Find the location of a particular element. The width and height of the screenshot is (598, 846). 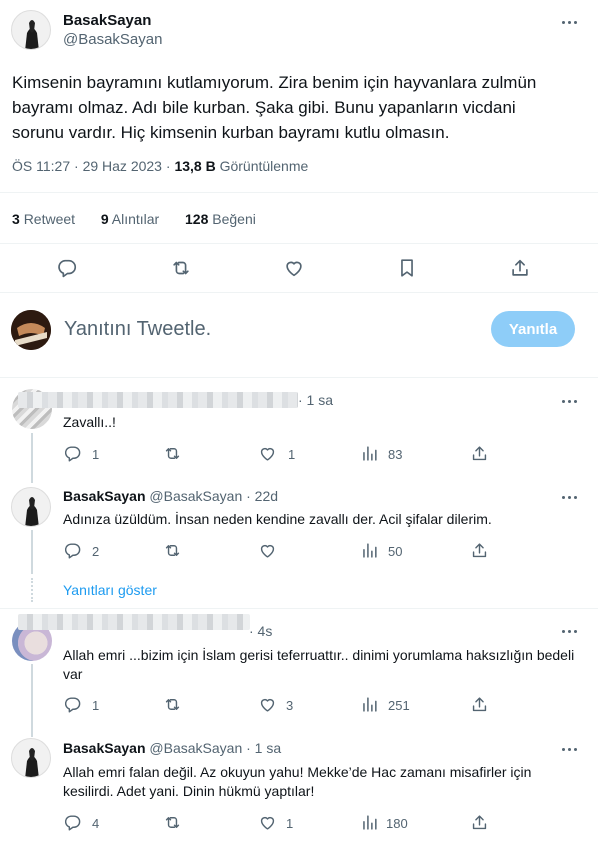

quotes-label: Alıntılar is located at coordinates (135, 219).